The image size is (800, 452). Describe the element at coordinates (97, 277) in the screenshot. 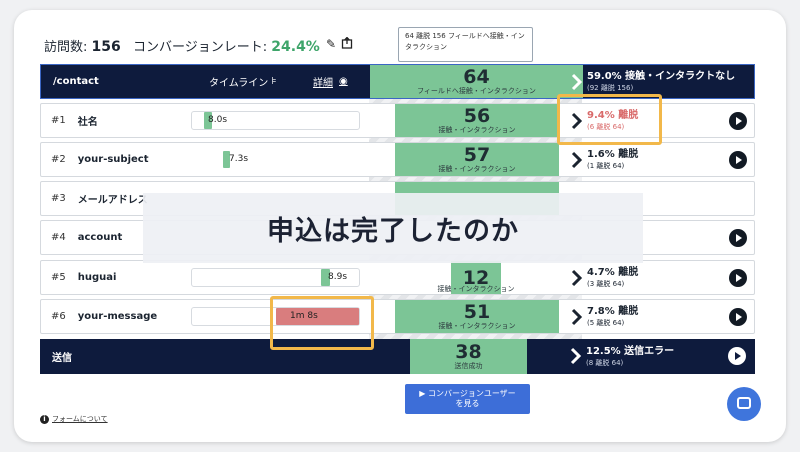

I see `field-name: huguai` at that location.